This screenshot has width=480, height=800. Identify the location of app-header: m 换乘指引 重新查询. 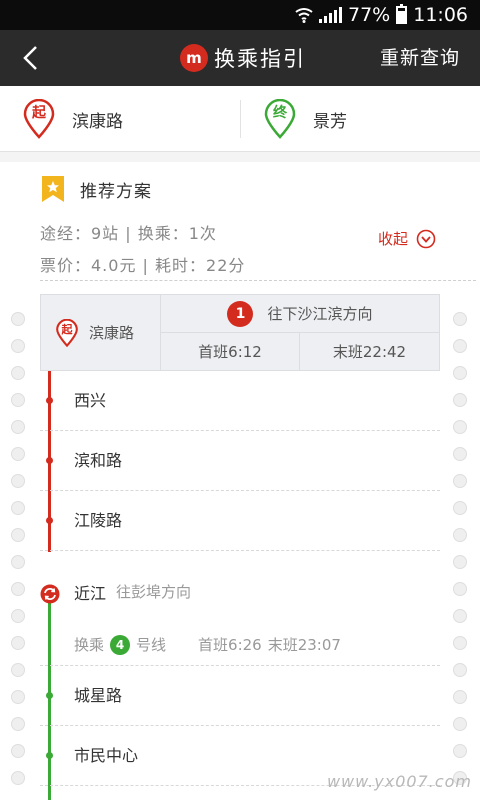
(240, 58).